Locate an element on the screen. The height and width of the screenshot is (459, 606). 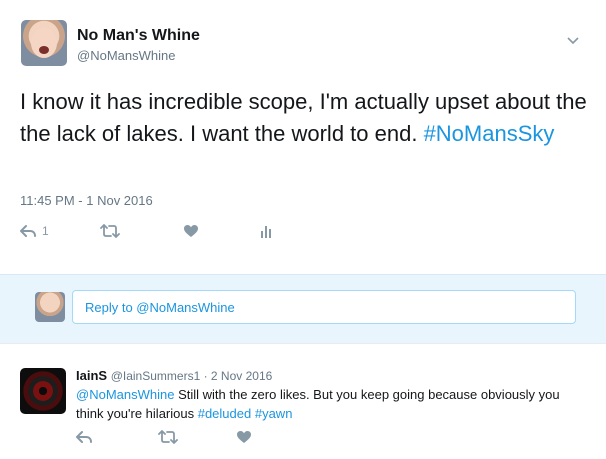
reply-header: IainS @IainSummers1 · 2 Nov 2016 is located at coordinates (174, 375).